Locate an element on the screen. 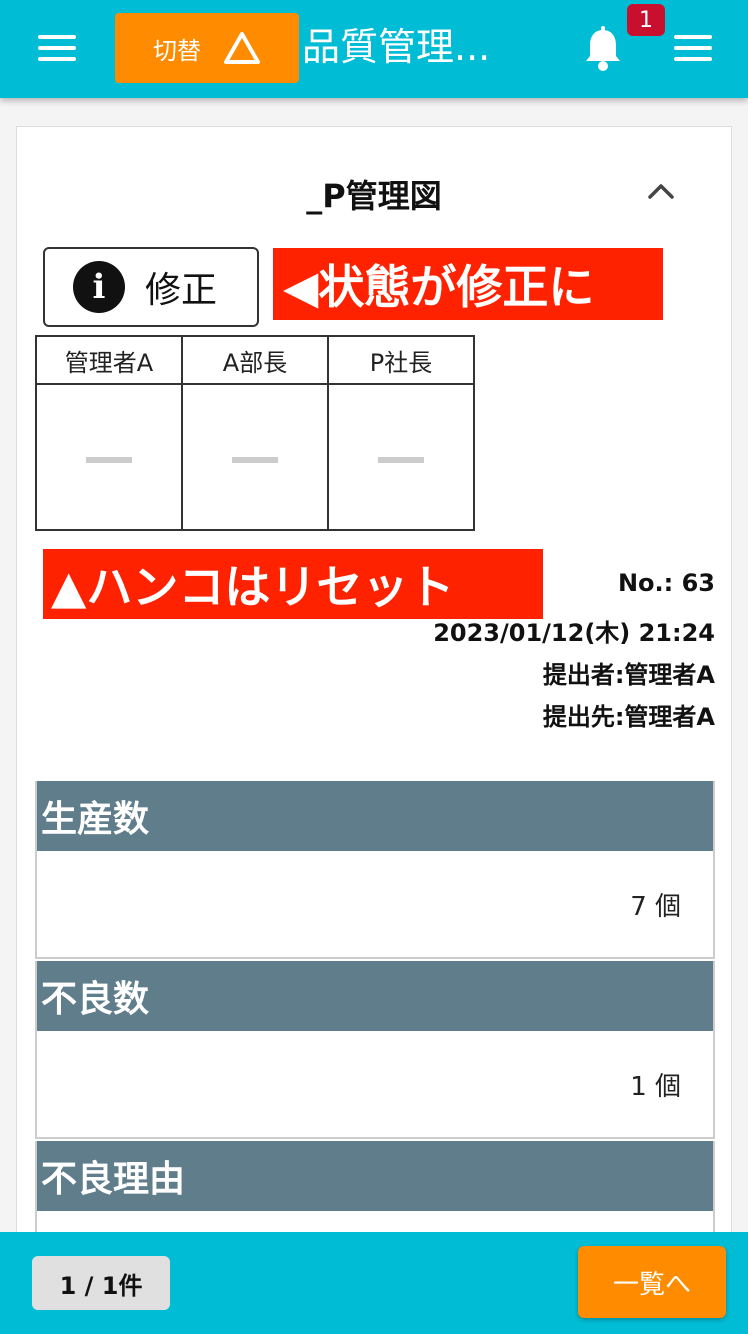 This screenshot has height=1334, width=748. section-header: 不良数 is located at coordinates (375, 996).